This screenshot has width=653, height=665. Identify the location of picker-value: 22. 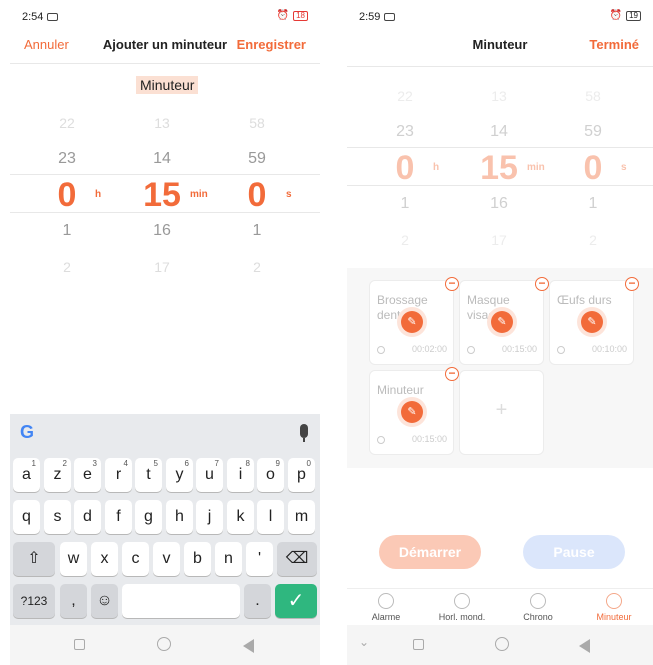
(405, 96).